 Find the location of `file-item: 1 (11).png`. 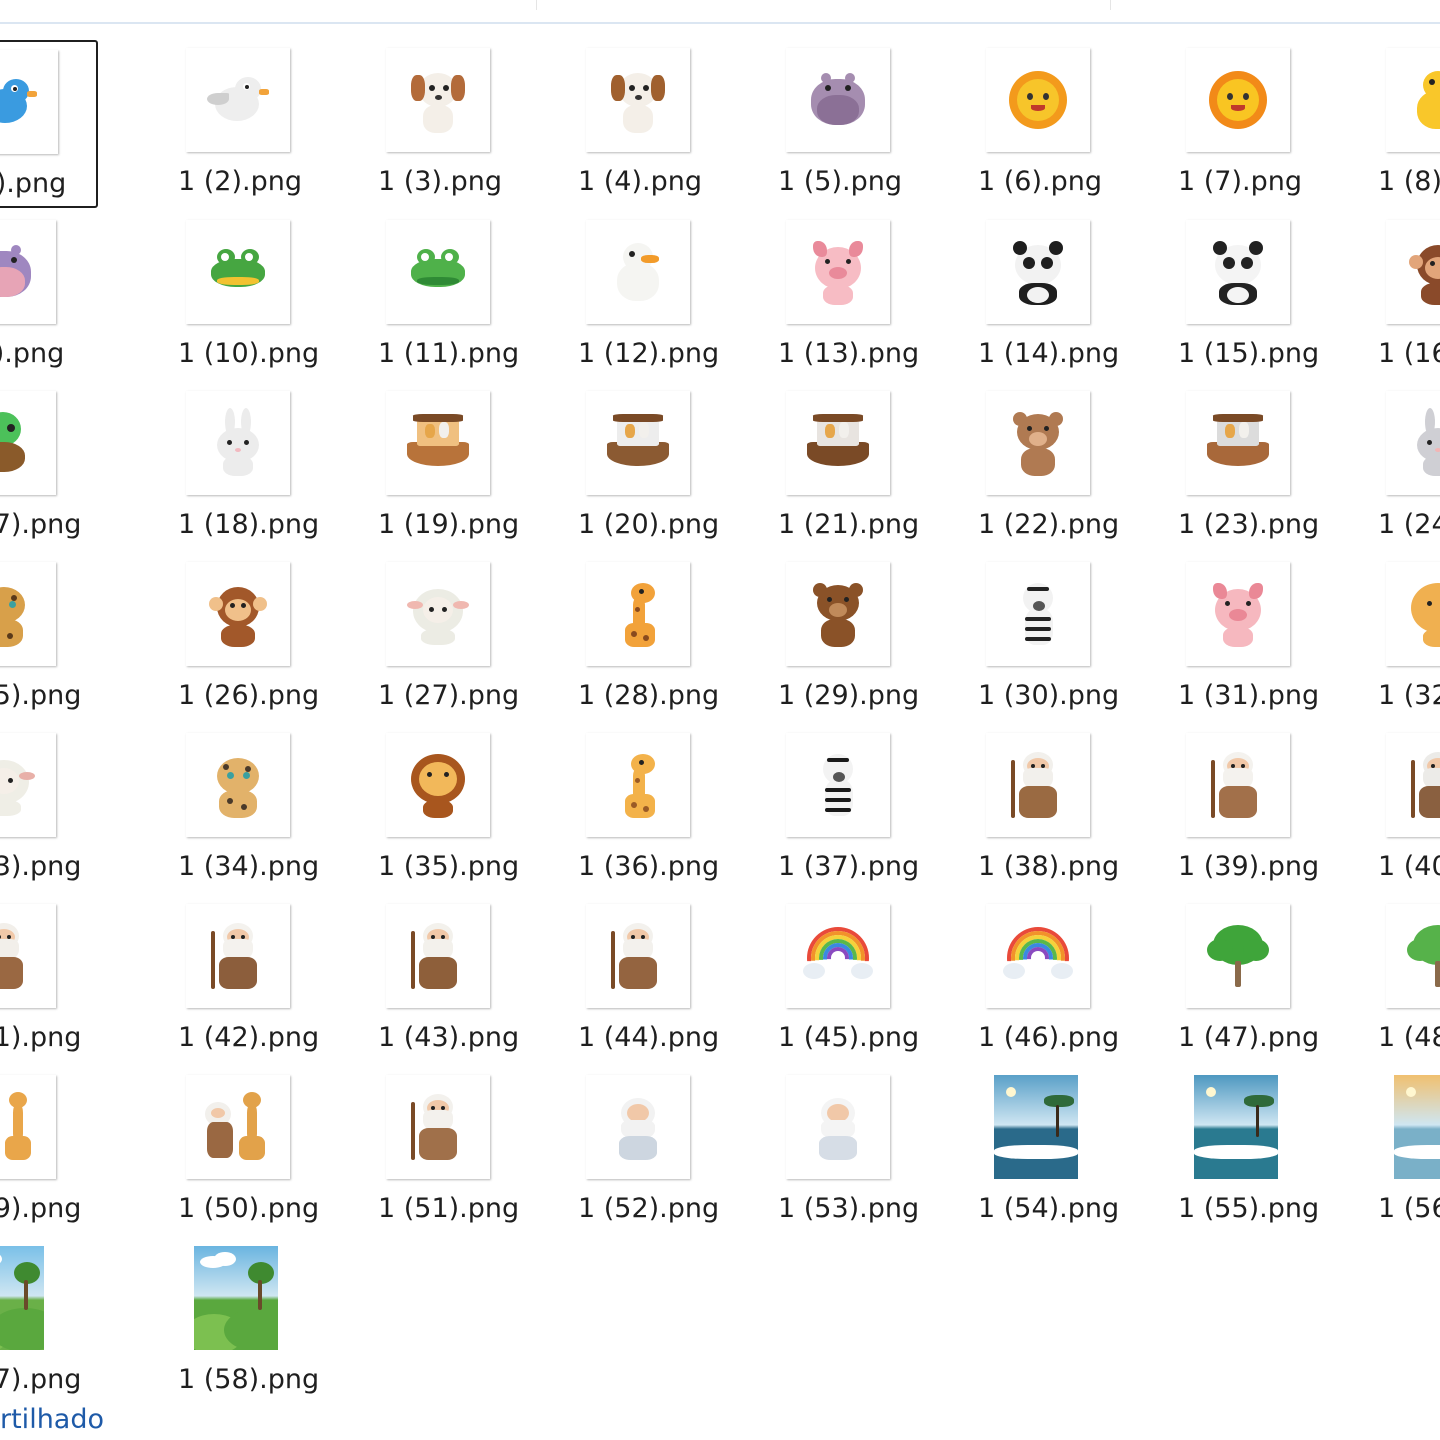

file-item: 1 (11).png is located at coordinates (448, 296).